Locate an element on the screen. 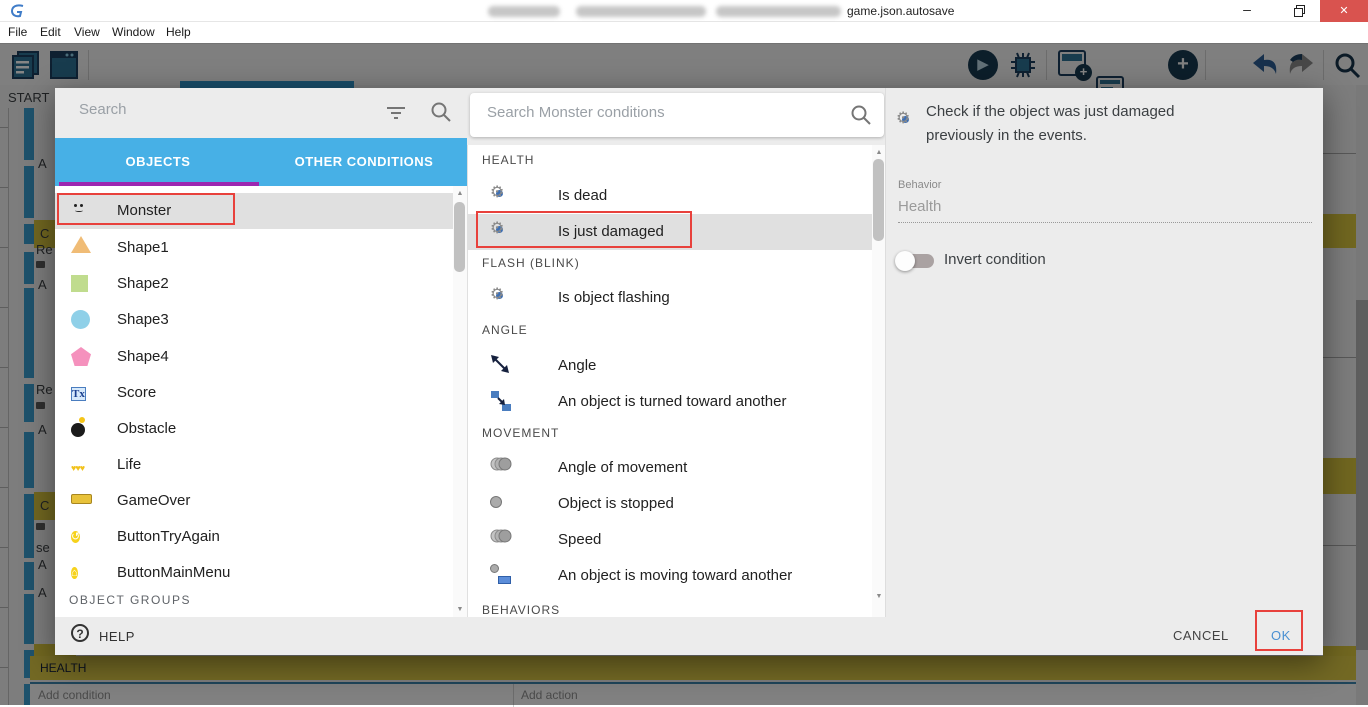 The image size is (1368, 707). behavior-field-underline is located at coordinates (1105, 222).